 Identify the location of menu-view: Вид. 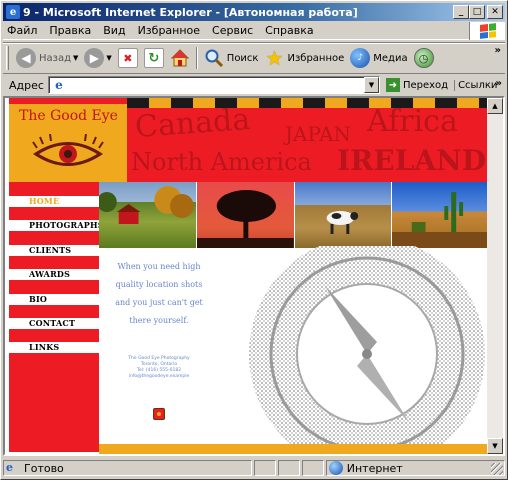
(114, 30).